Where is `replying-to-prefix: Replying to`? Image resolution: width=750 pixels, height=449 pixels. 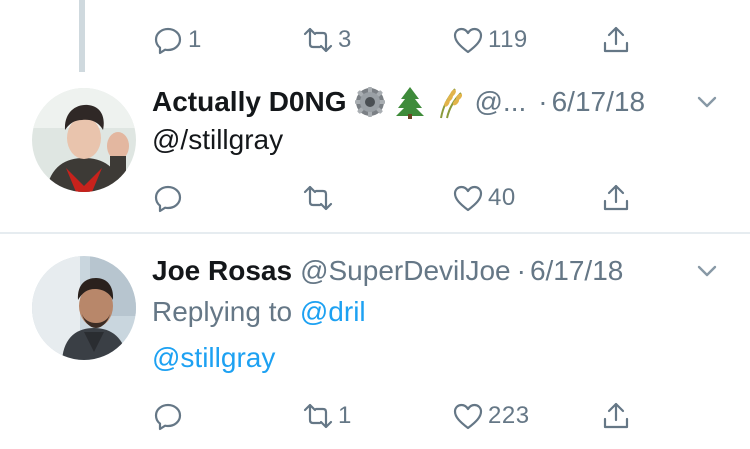 replying-to-prefix: Replying to is located at coordinates (222, 311).